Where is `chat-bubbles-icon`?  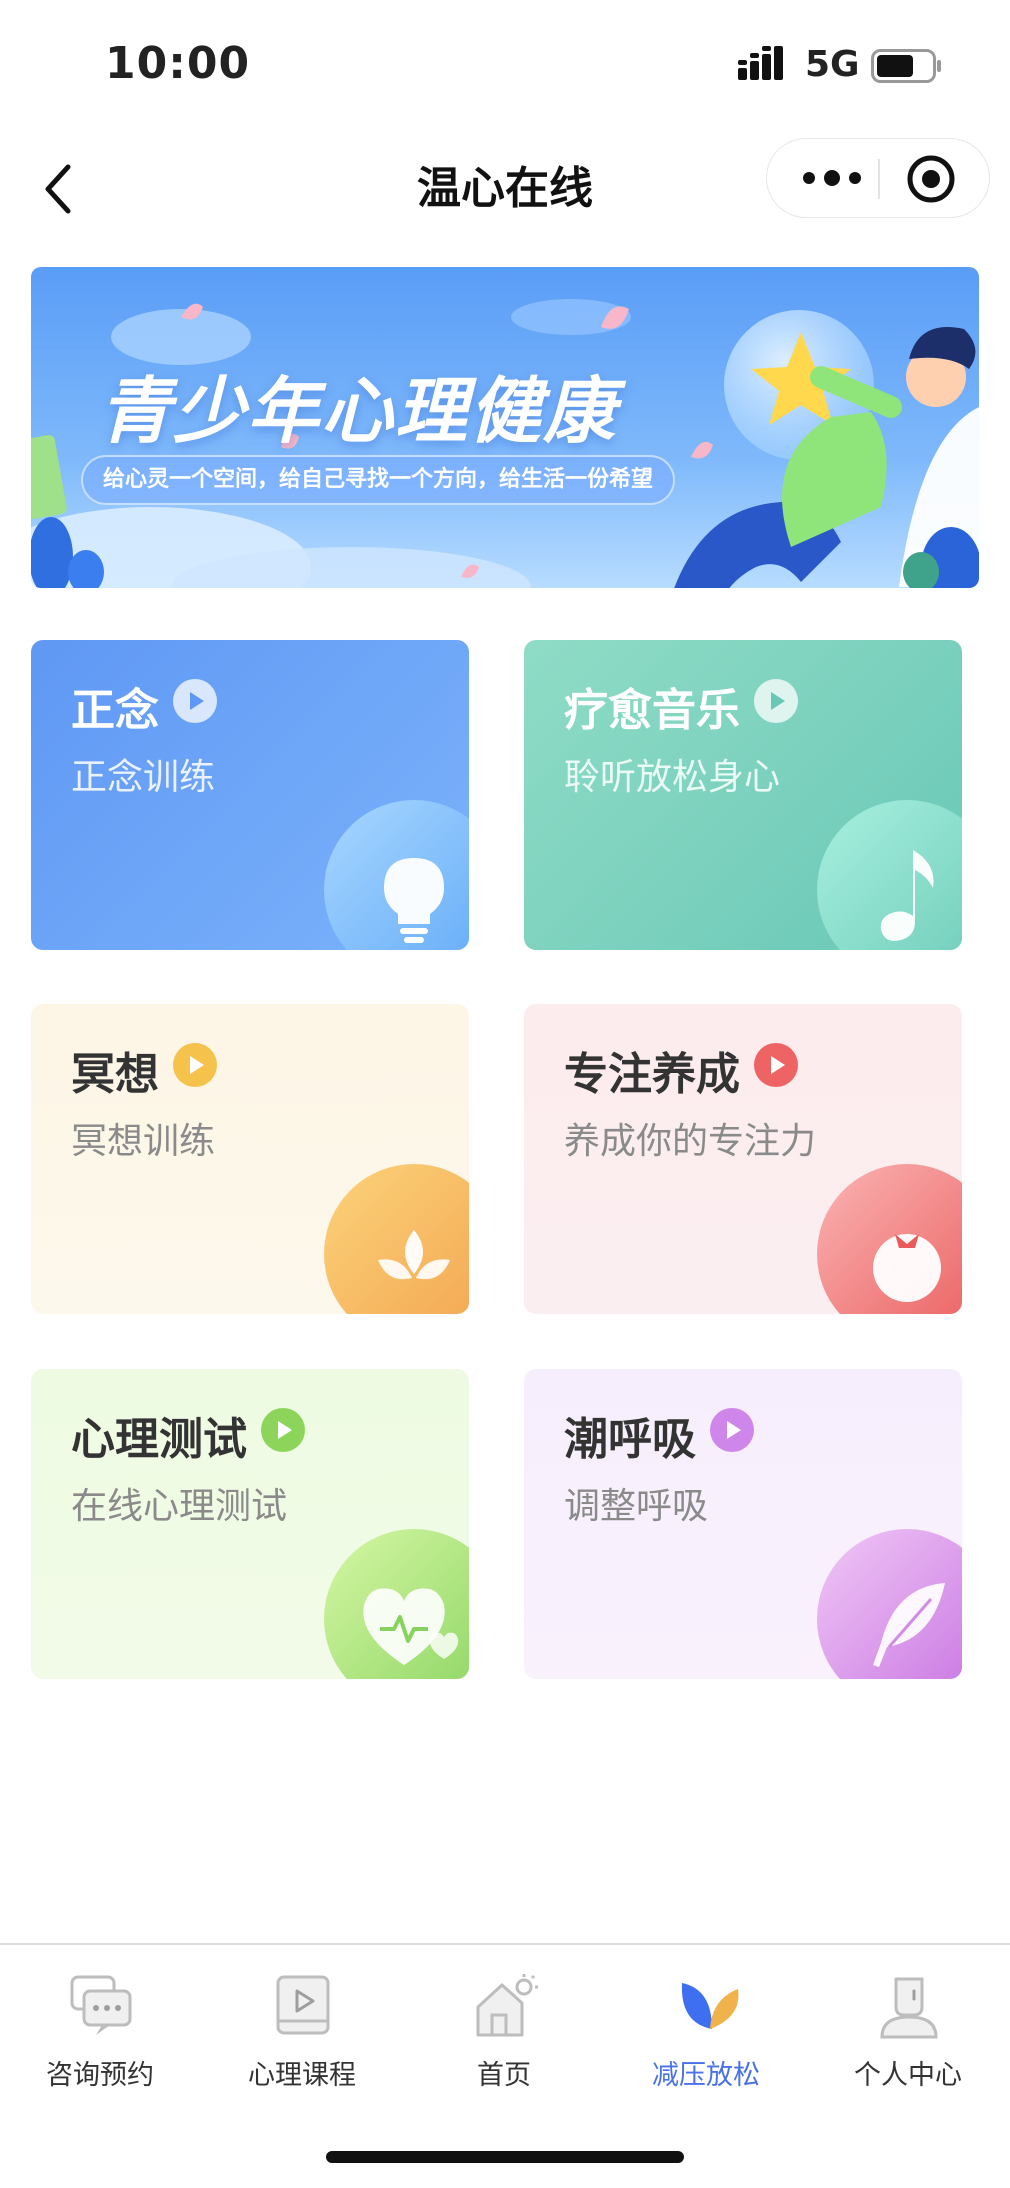 chat-bubbles-icon is located at coordinates (101, 2005).